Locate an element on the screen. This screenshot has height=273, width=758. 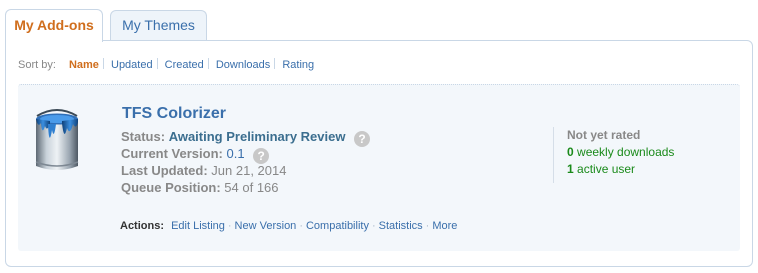
updated-row: Last Updated: Jun 21, 2014 is located at coordinates (245, 170).